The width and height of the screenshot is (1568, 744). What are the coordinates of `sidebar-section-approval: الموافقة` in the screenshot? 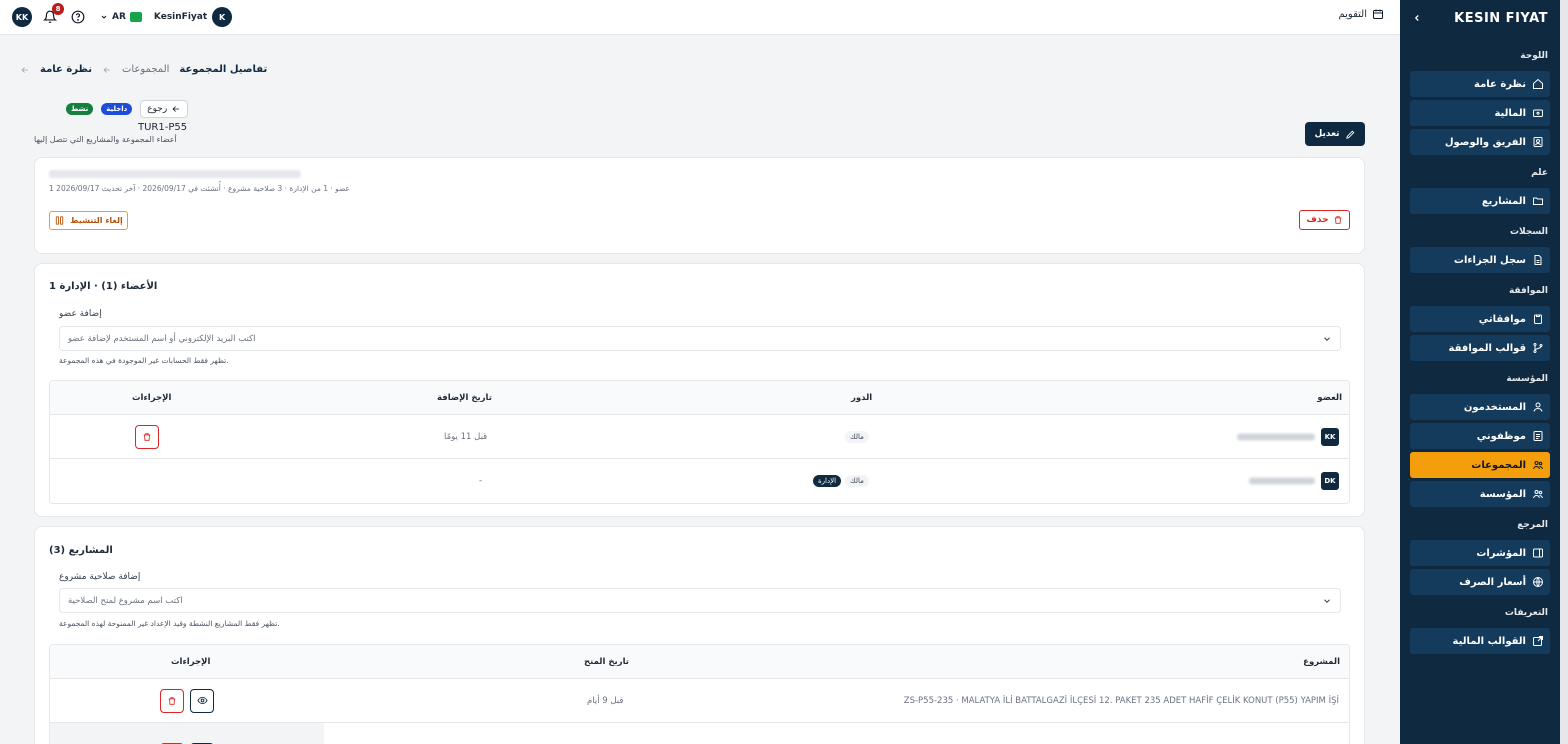 It's located at (1528, 291).